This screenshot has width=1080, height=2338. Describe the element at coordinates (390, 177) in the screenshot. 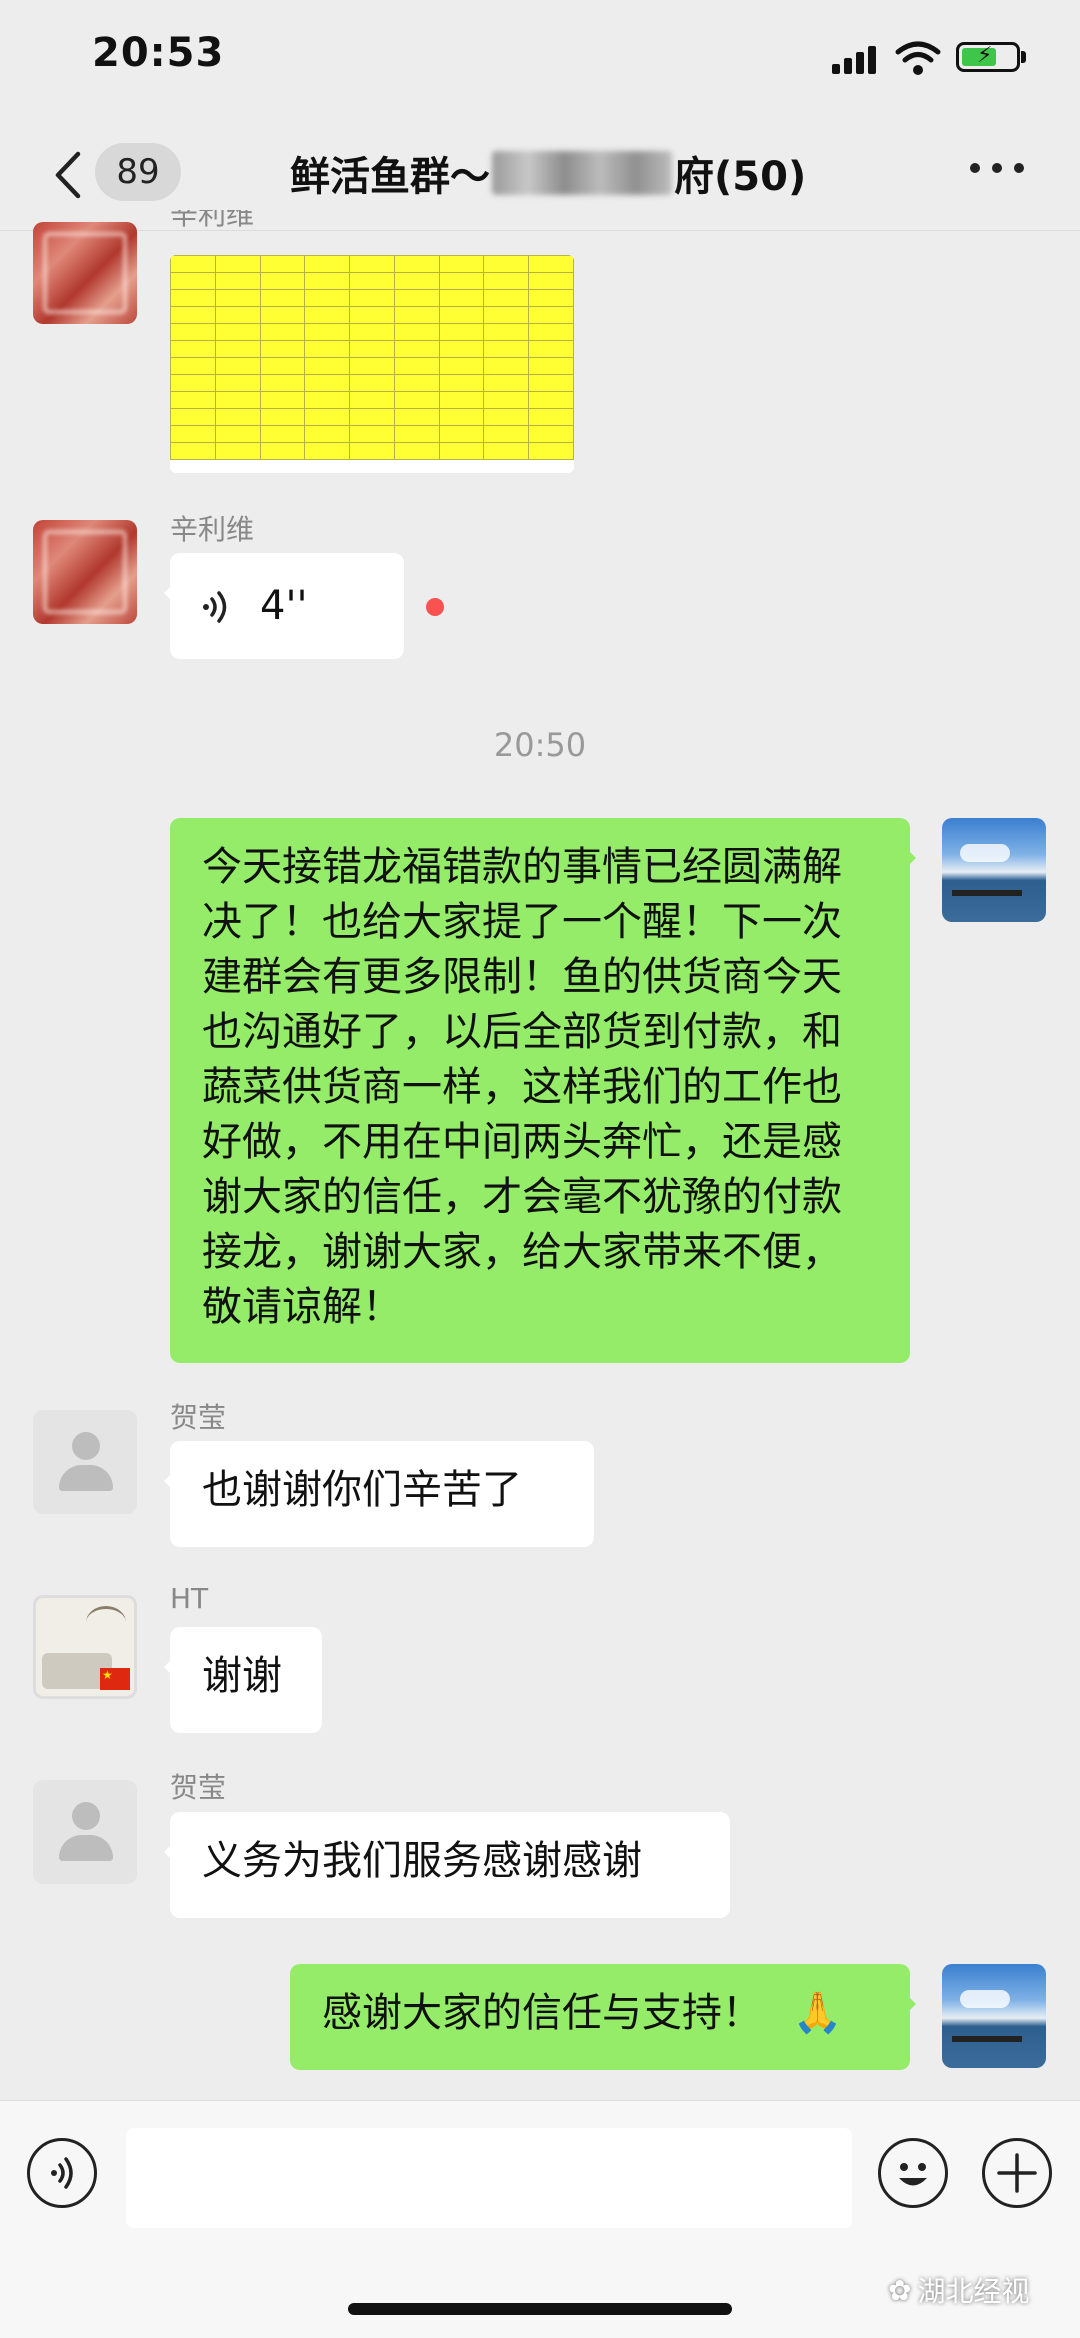

I see `chat-title-prefix: 鲜活鱼群～` at that location.